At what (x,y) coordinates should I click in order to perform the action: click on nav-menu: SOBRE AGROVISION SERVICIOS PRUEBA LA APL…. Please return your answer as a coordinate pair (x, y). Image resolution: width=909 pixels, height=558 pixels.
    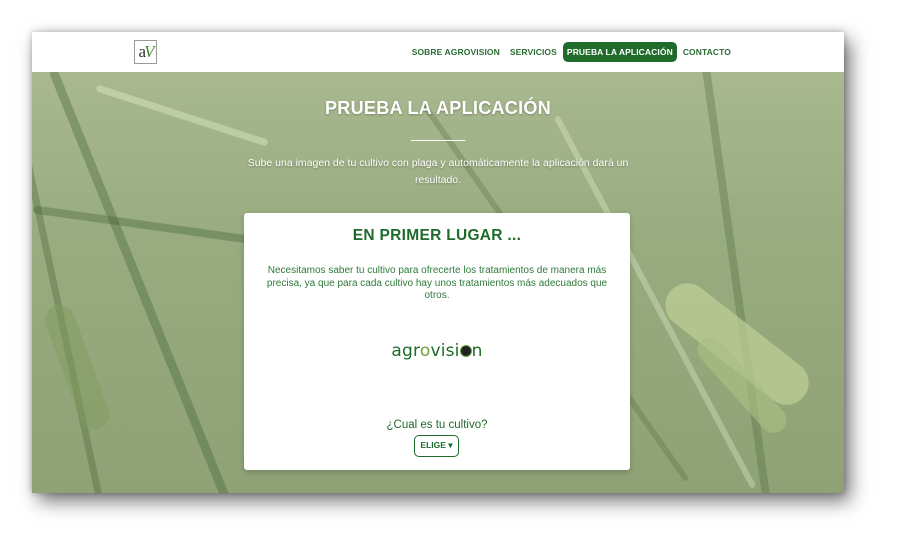
    Looking at the image, I should click on (625, 52).